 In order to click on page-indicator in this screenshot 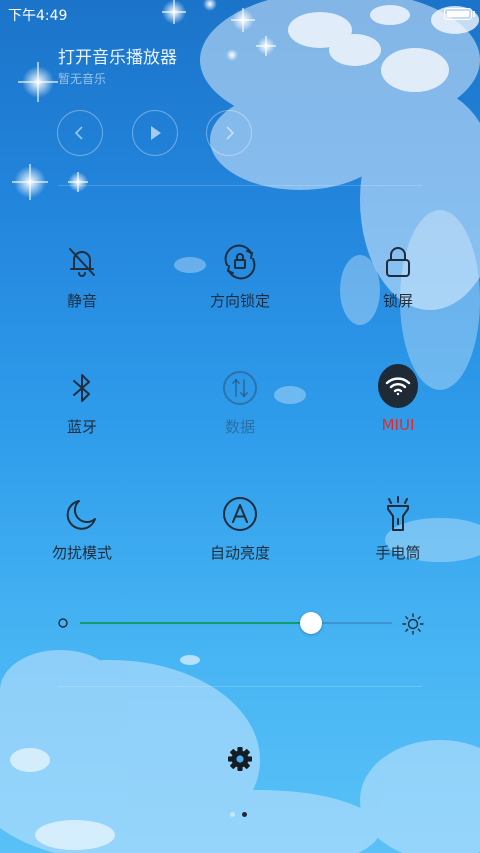, I will do `click(238, 814)`.